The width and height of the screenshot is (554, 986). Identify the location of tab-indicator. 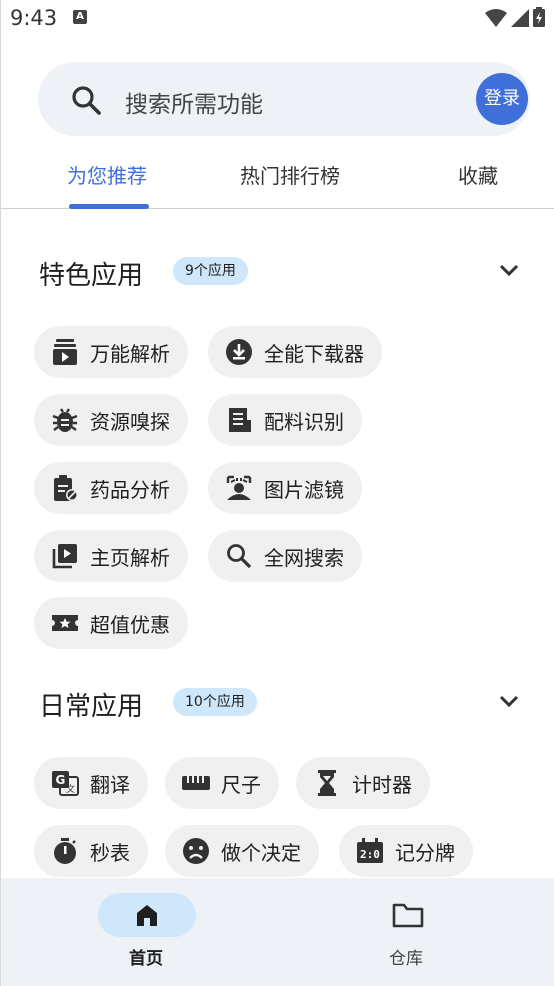
(109, 206).